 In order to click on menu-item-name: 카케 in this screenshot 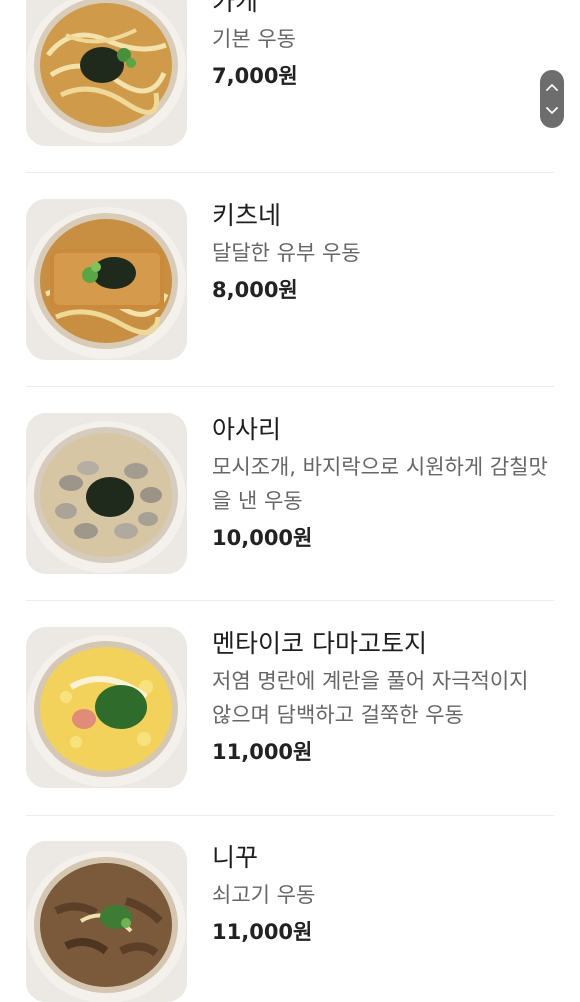, I will do `click(235, 8)`.